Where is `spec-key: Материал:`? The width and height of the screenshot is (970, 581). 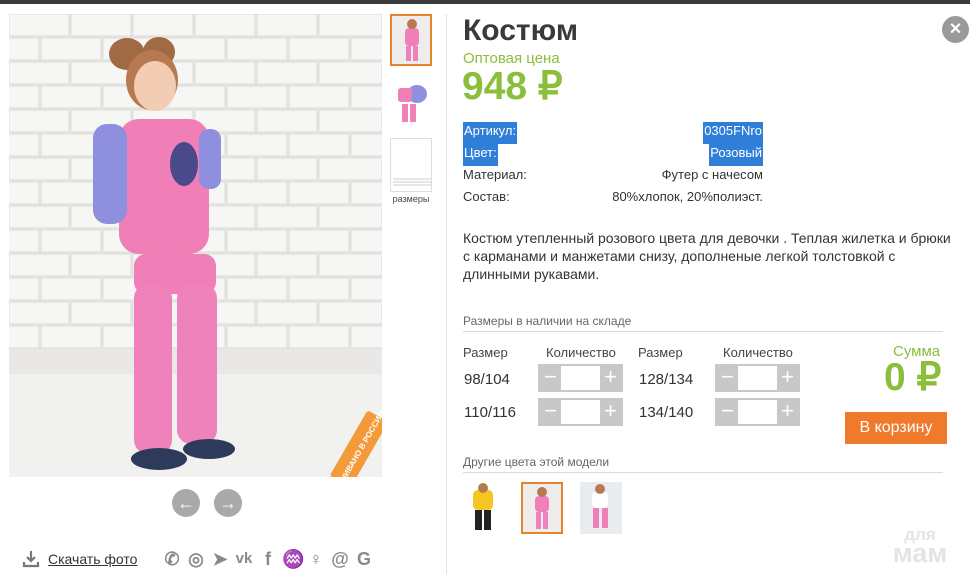 spec-key: Материал: is located at coordinates (495, 174).